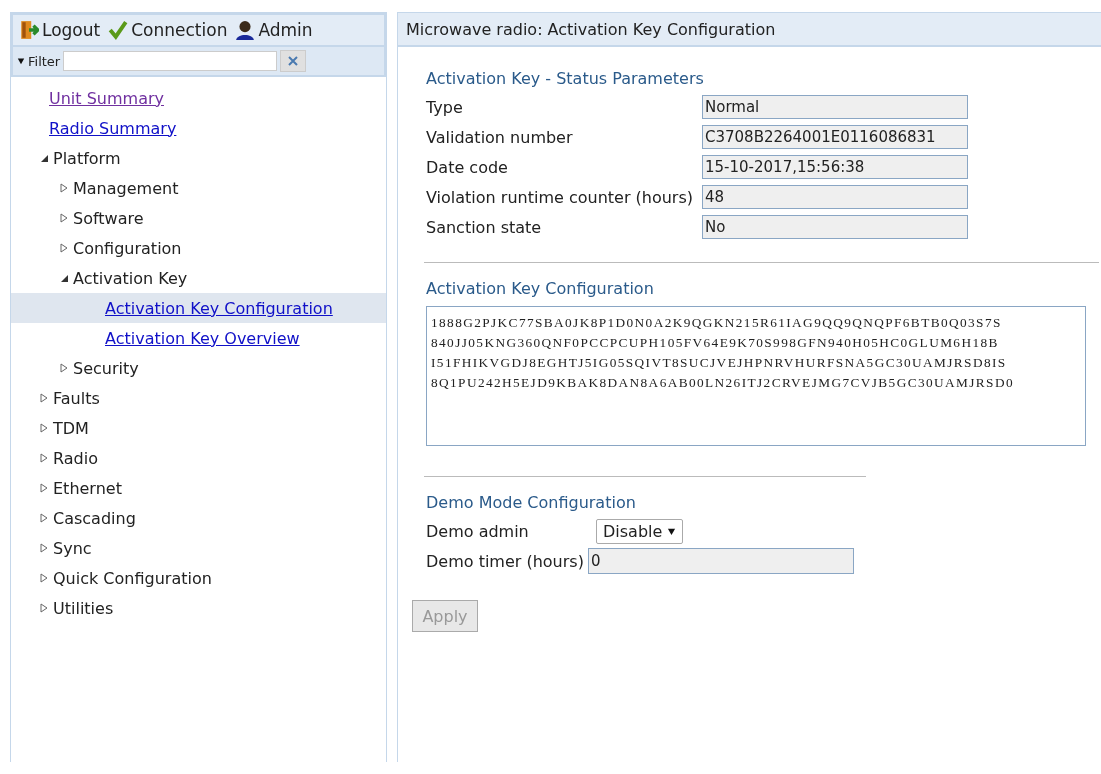  What do you see at coordinates (170, 61) in the screenshot?
I see `filter-field` at bounding box center [170, 61].